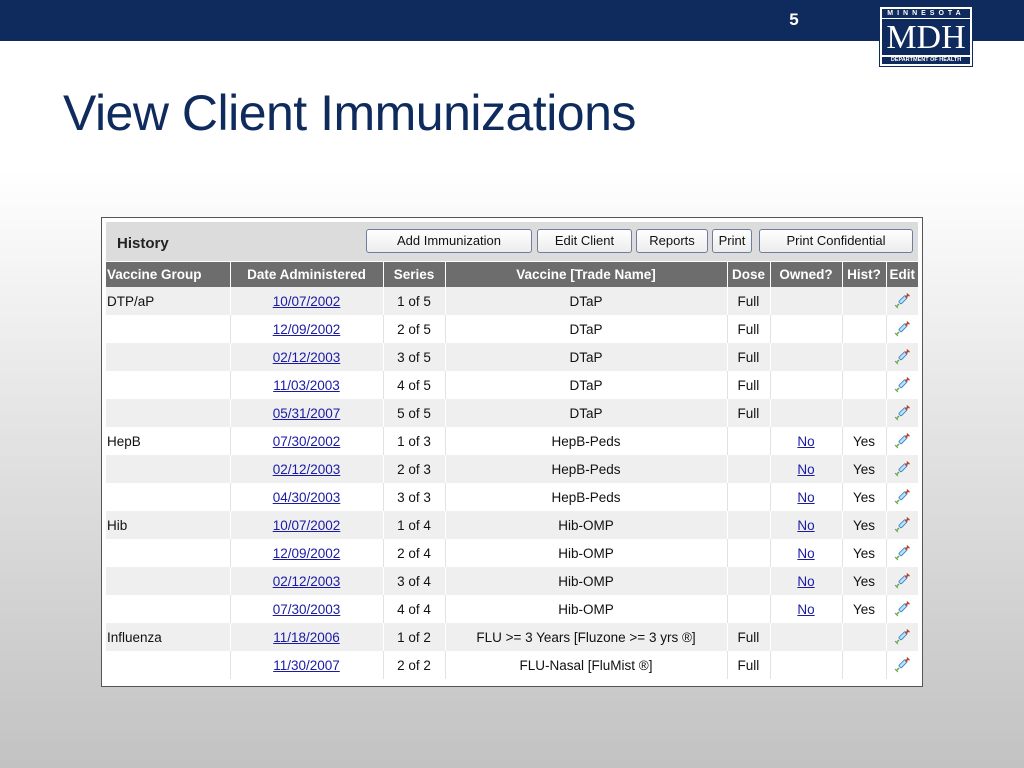 The height and width of the screenshot is (768, 1024). Describe the element at coordinates (926, 36) in the screenshot. I see `mdh-logo: MINNESOTA MDH DEPARTMENT OF HEALTH` at that location.